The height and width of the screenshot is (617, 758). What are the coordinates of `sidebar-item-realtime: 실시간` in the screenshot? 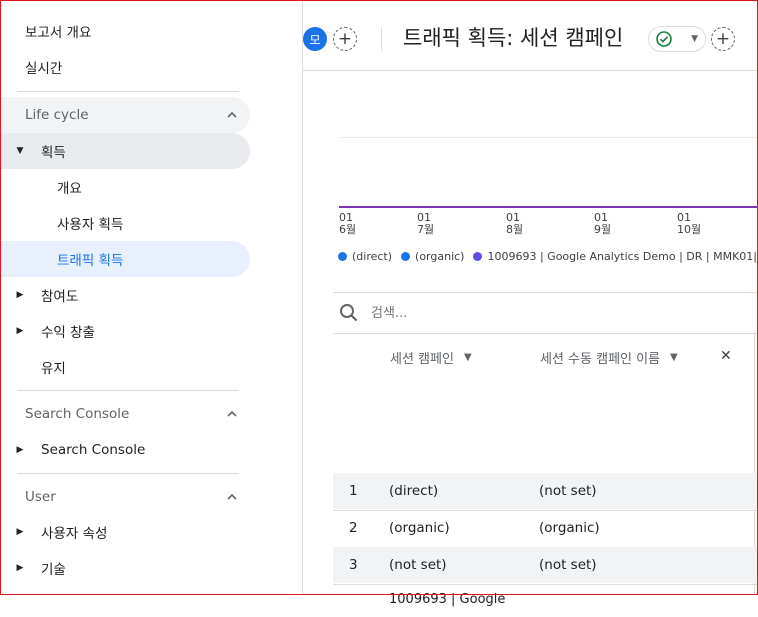 It's located at (43, 67).